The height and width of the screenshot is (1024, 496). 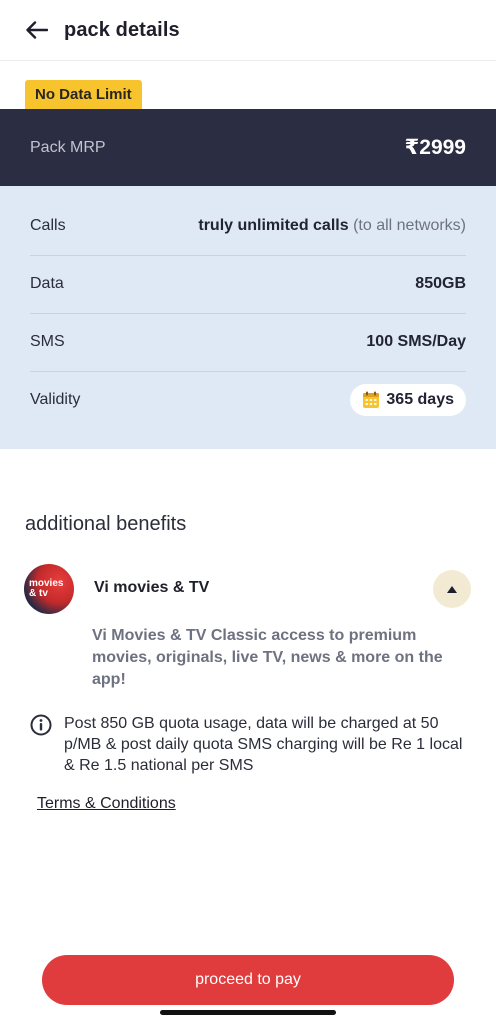 What do you see at coordinates (416, 341) in the screenshot?
I see `sms-value: 100 SMS/Day` at bounding box center [416, 341].